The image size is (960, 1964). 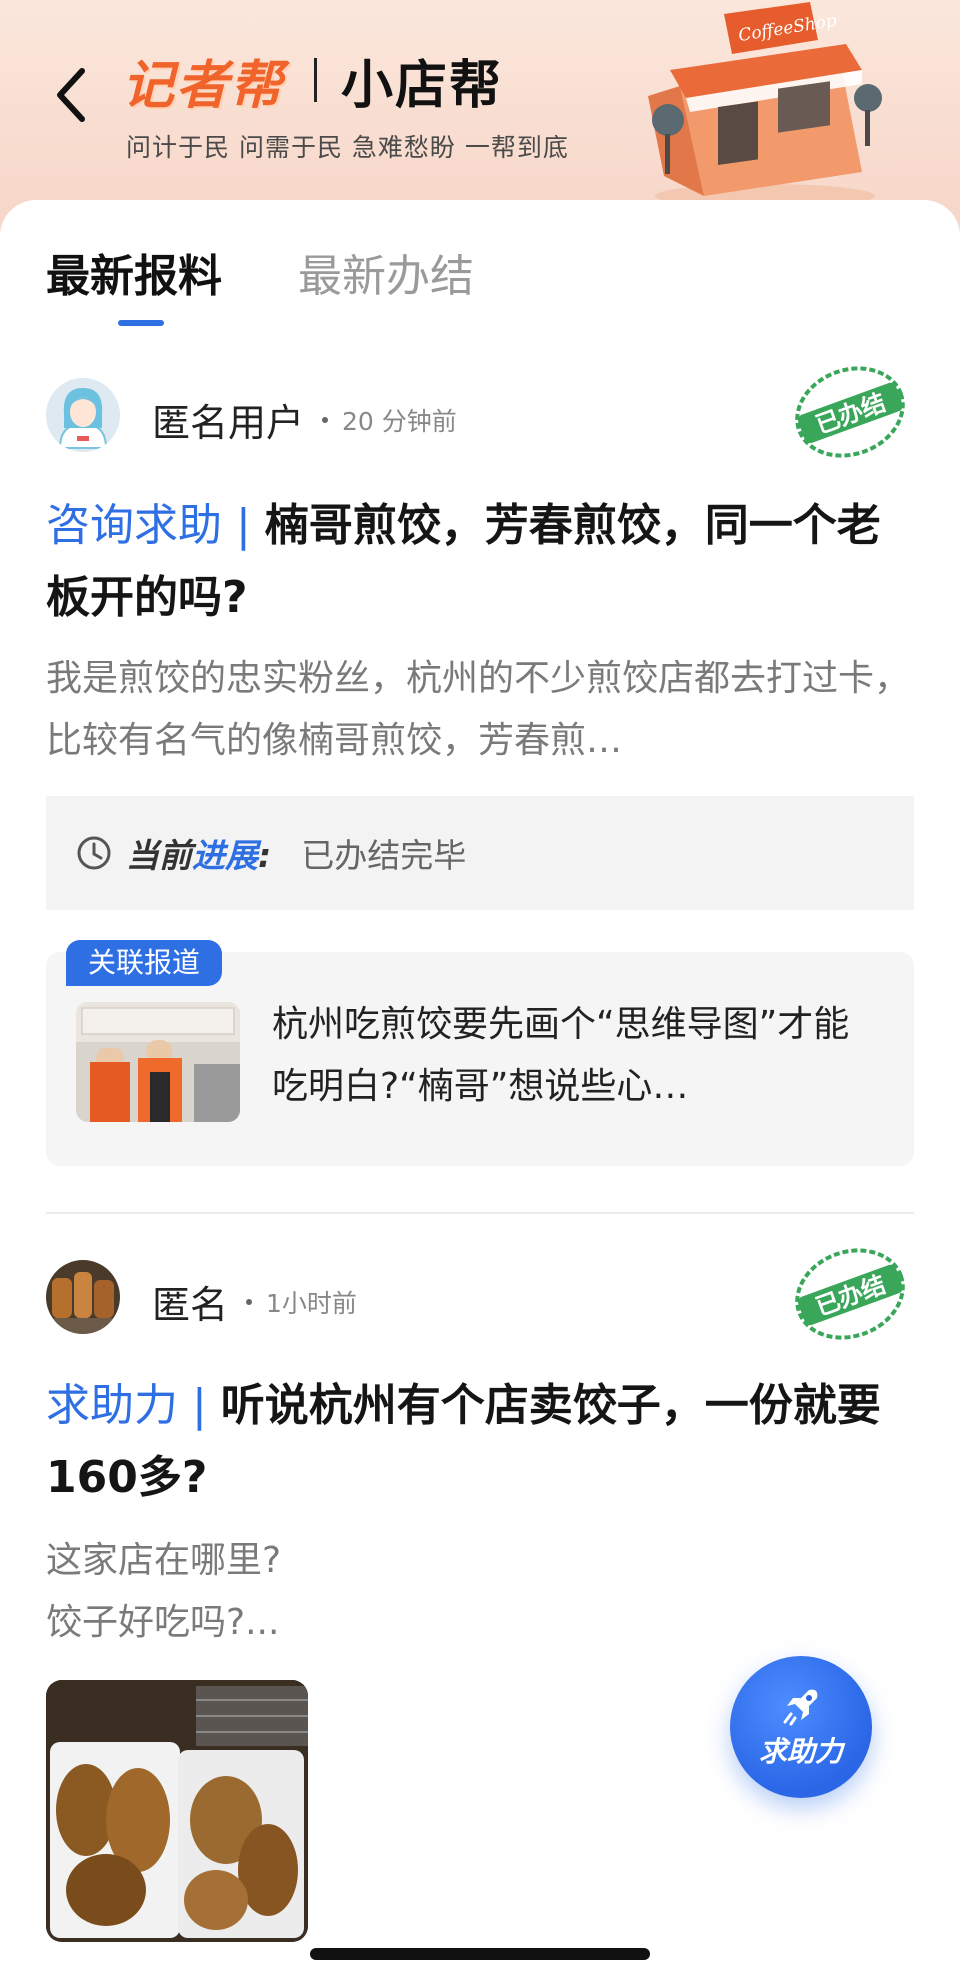 What do you see at coordinates (480, 1442) in the screenshot?
I see `post-title: 求助力 | 听说杭州有个店卖饺子，一份就要160多?` at bounding box center [480, 1442].